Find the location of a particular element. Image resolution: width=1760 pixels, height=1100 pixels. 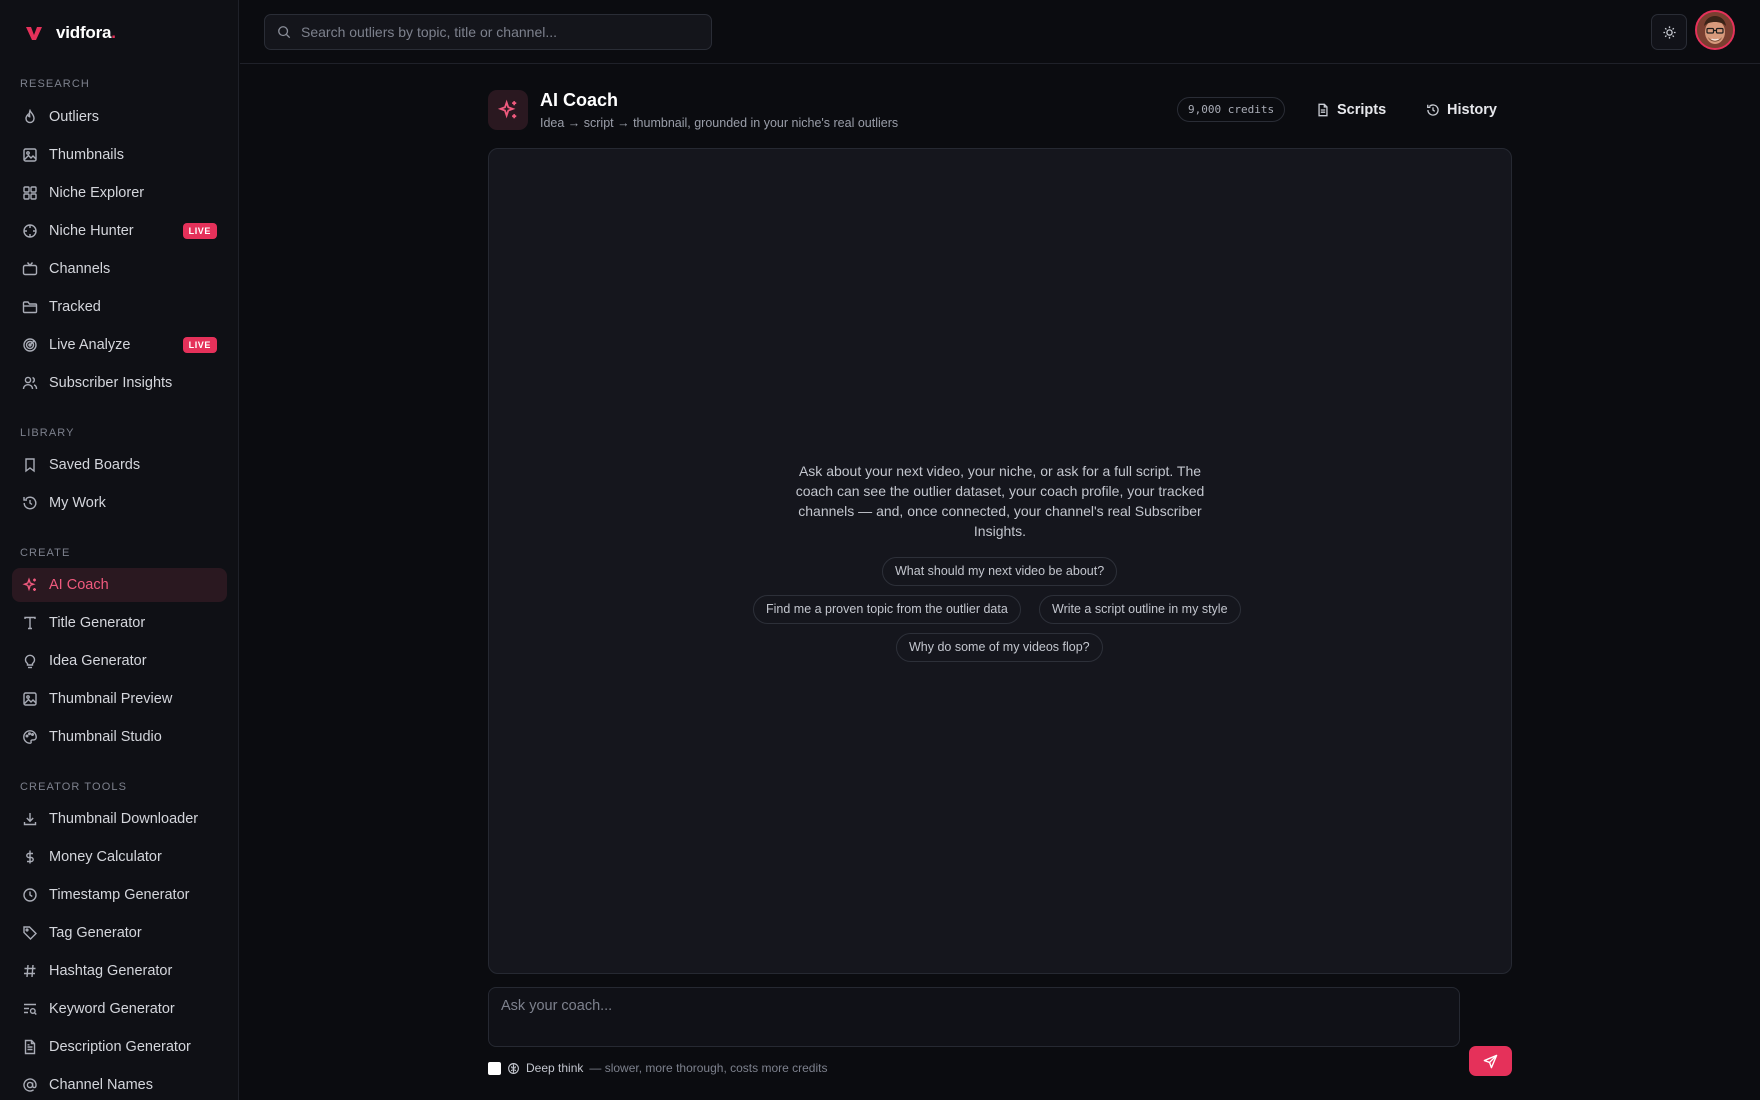

sidebar-item-label: Thumbnail Preview is located at coordinates (111, 699).